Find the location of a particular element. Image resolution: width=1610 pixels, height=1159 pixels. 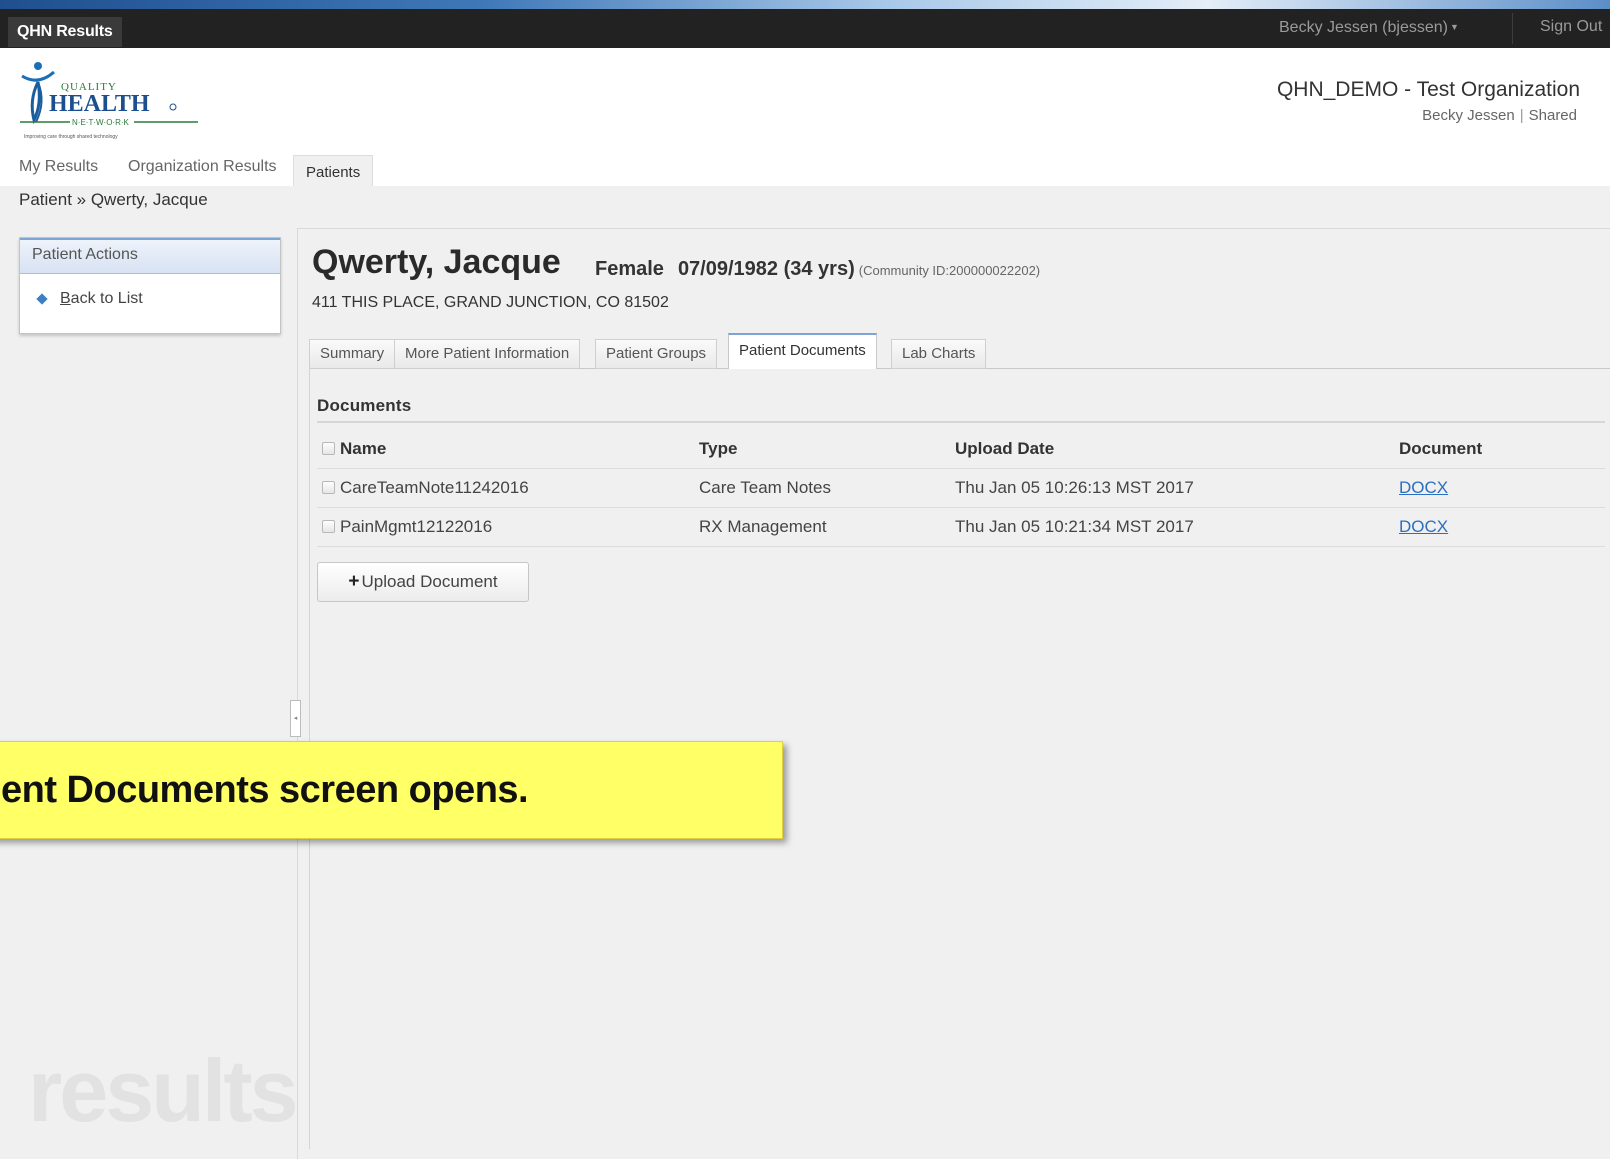

back-label: ack to List is located at coordinates (106, 298).